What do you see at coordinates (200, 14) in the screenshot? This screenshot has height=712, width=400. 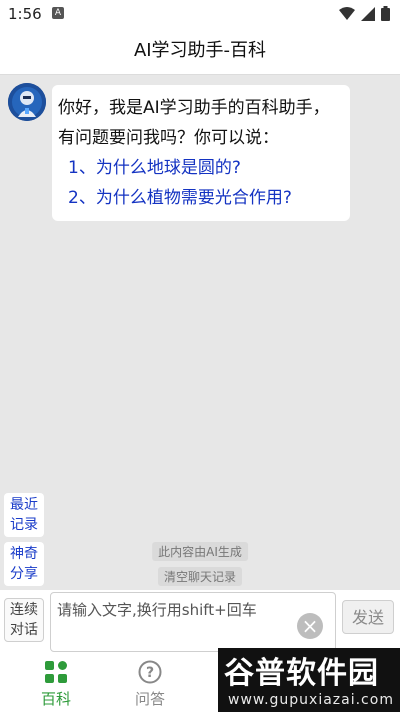 I see `status-bar: 1:56 A` at bounding box center [200, 14].